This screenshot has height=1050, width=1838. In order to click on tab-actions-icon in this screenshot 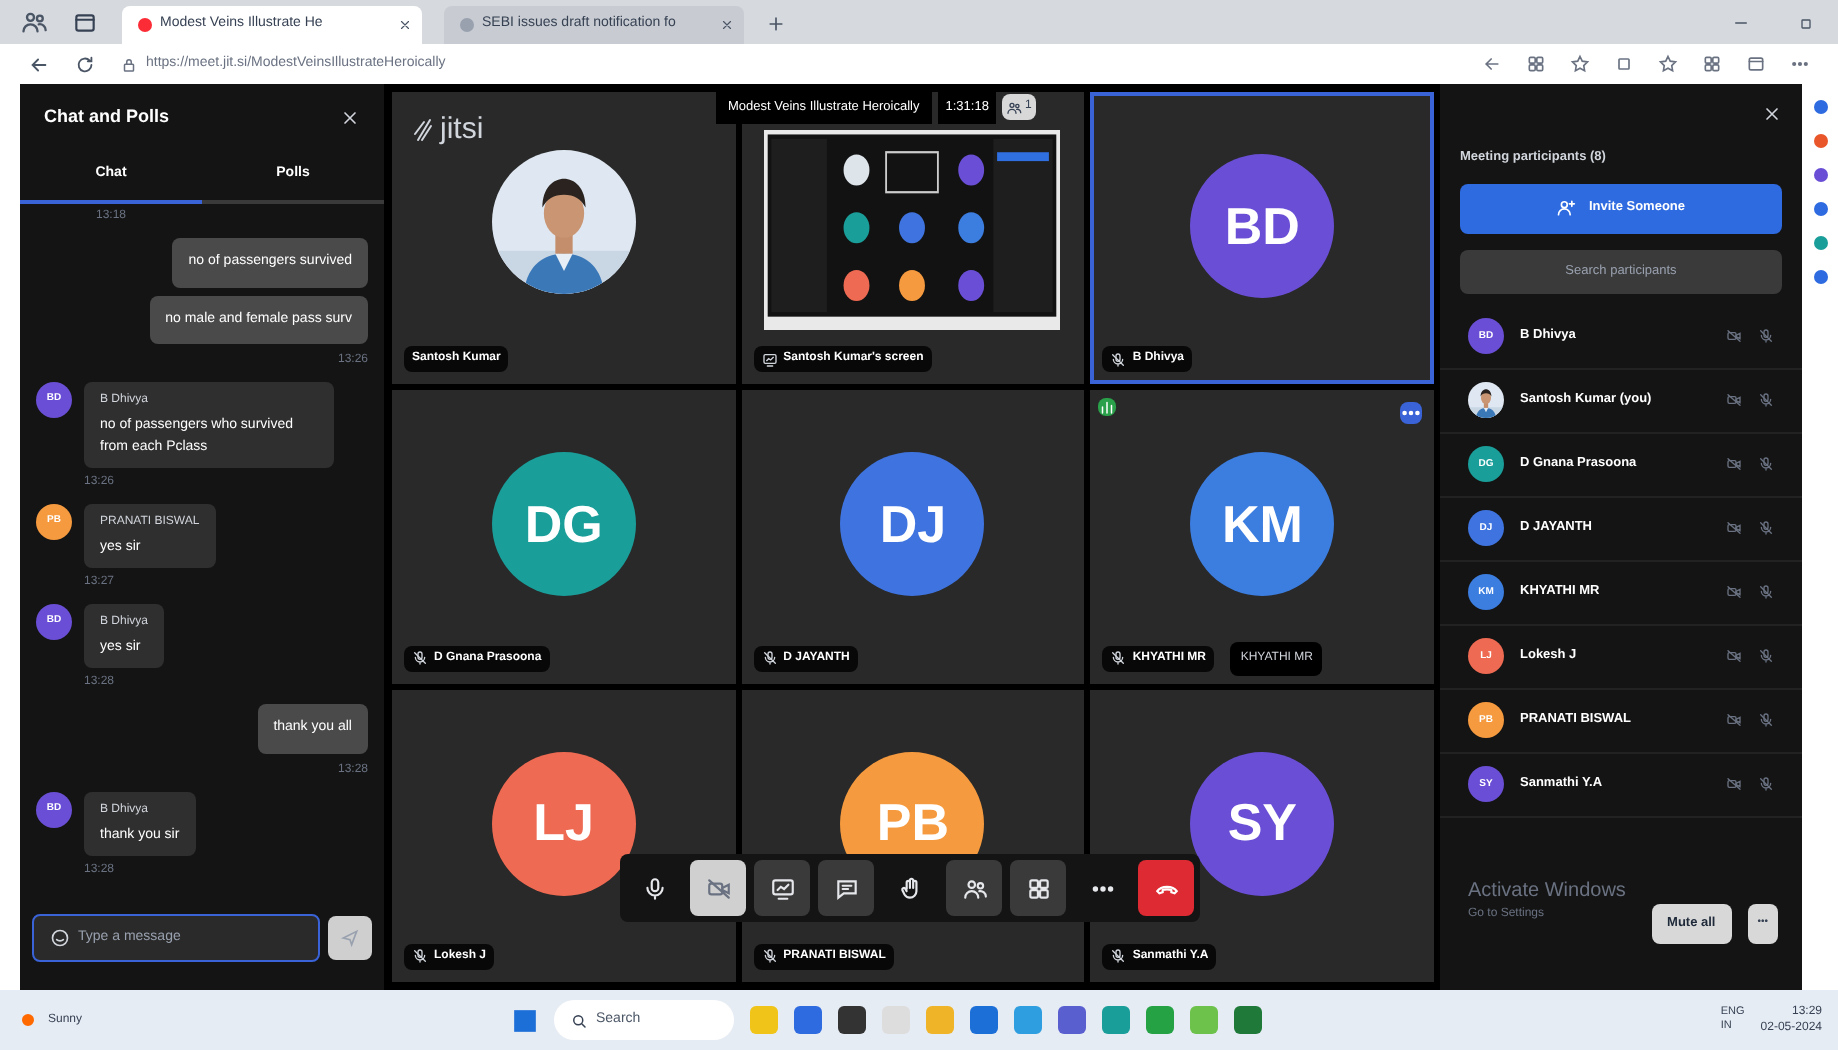, I will do `click(85, 23)`.